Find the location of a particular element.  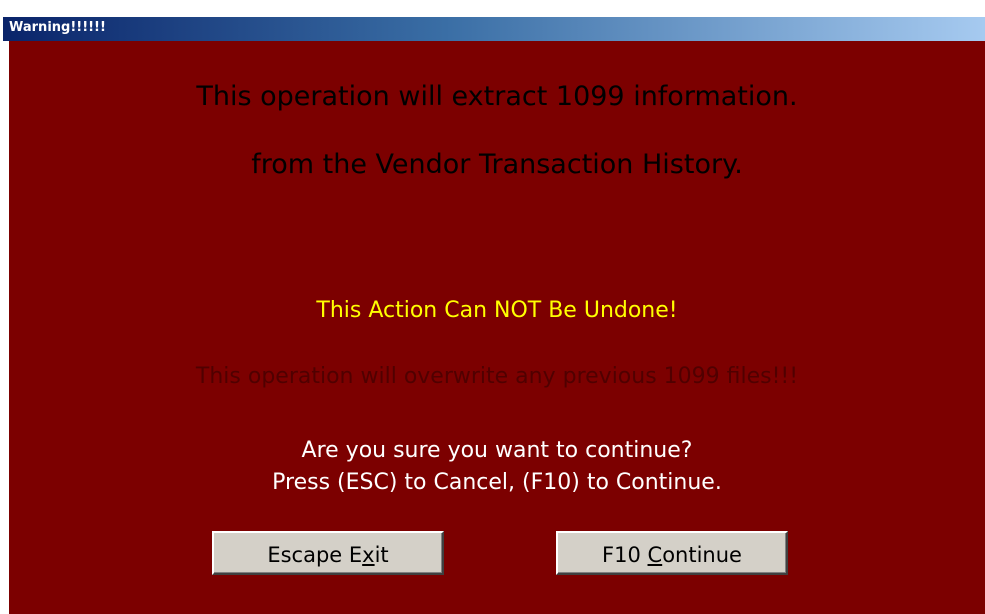

f10-continue-accelerator: C is located at coordinates (655, 555).